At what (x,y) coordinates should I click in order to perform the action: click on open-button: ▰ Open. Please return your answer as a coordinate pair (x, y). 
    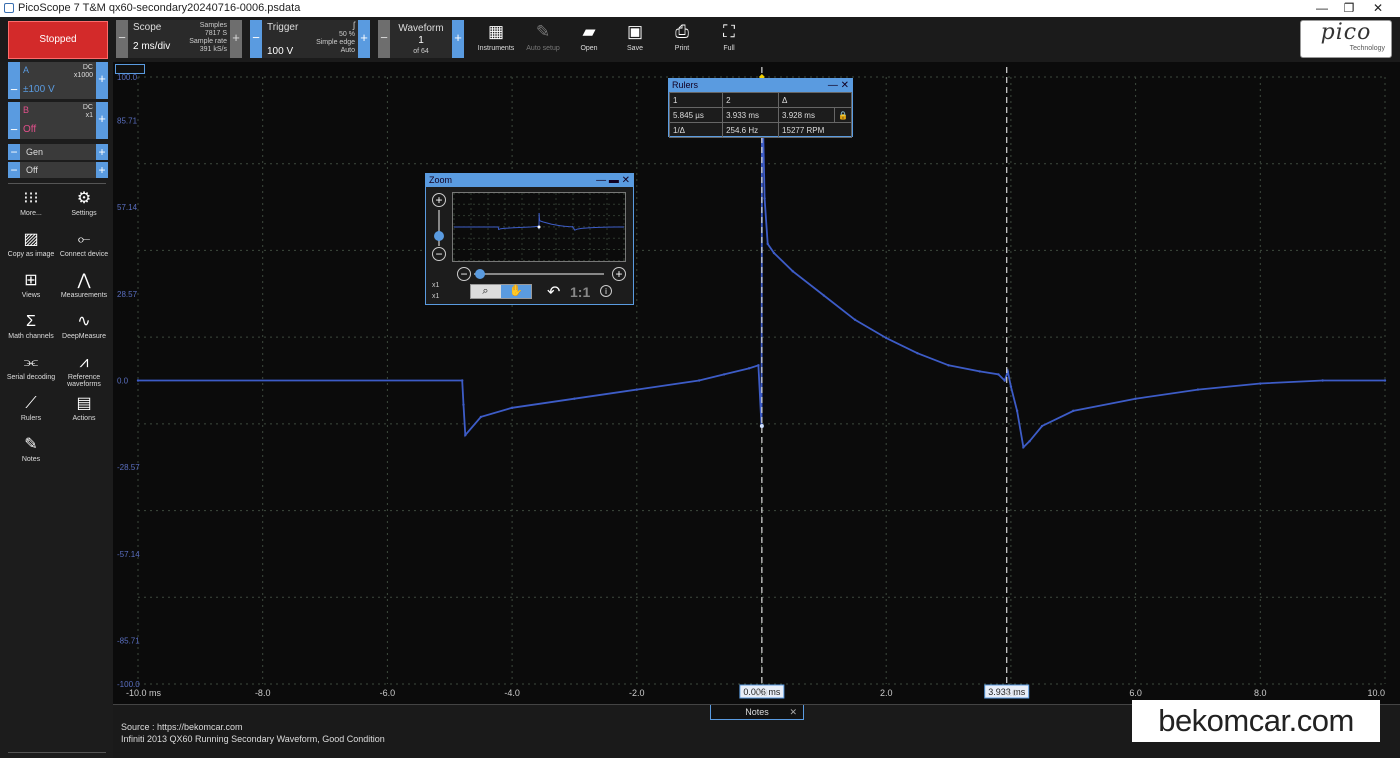
    Looking at the image, I should click on (589, 35).